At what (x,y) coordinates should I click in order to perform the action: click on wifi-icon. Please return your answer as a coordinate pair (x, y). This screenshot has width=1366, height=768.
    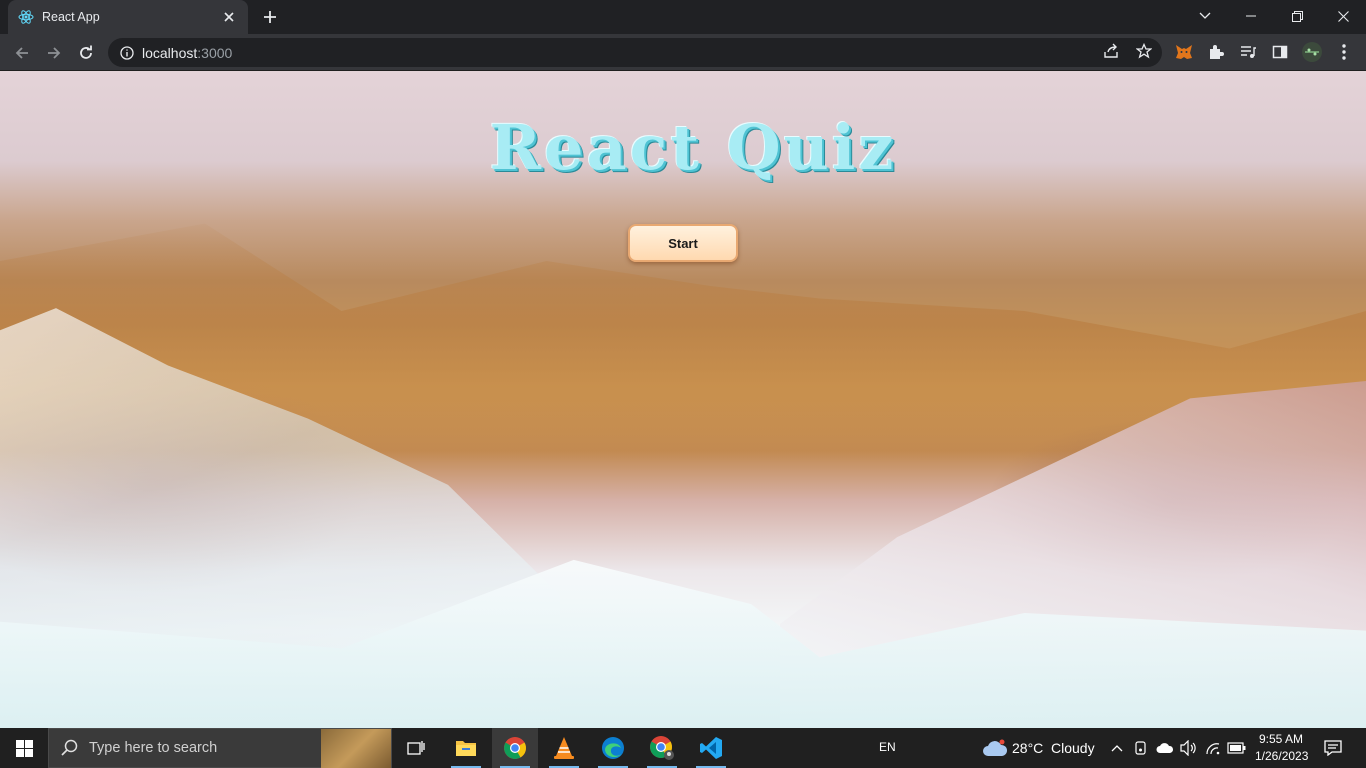
    Looking at the image, I should click on (1213, 748).